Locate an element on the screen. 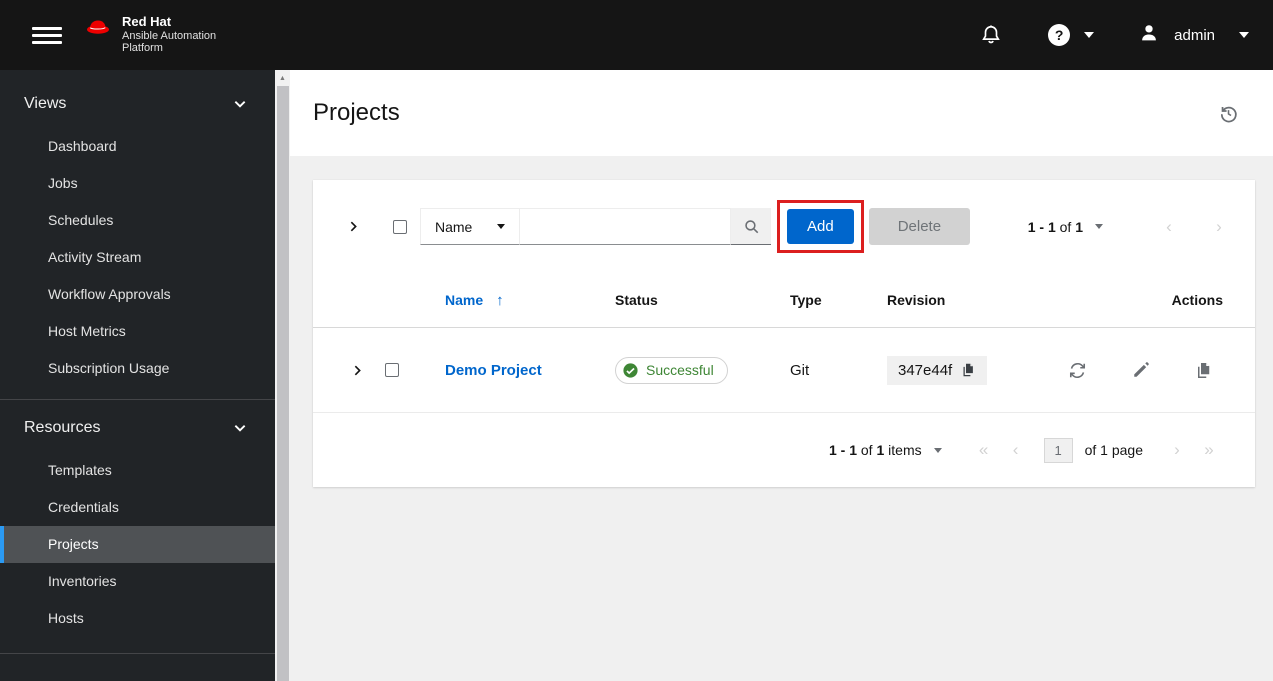  add-button: Add is located at coordinates (820, 226).